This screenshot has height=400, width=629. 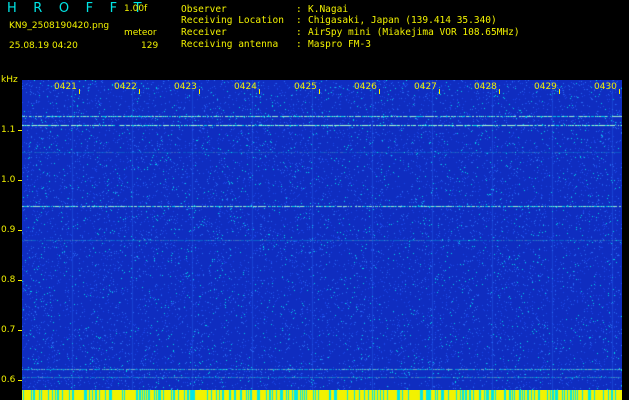 I want to click on detection-count: 129, so click(x=150, y=46).